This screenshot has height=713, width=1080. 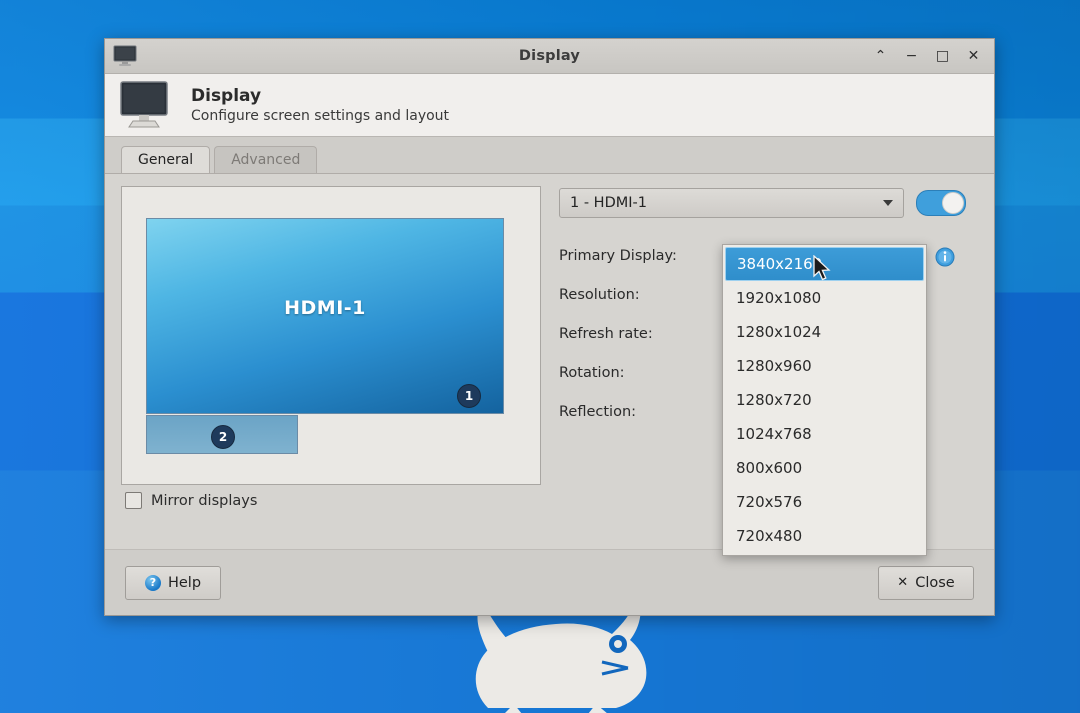 What do you see at coordinates (824, 366) in the screenshot?
I see `resolution-option-1280x960: 1280x960` at bounding box center [824, 366].